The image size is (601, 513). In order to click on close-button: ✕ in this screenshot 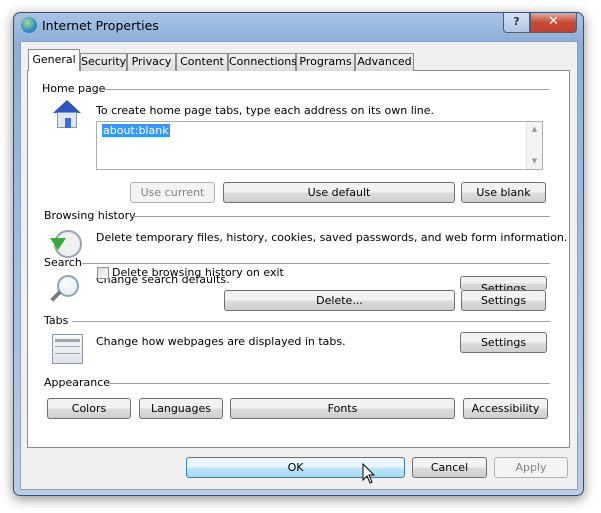, I will do `click(553, 23)`.